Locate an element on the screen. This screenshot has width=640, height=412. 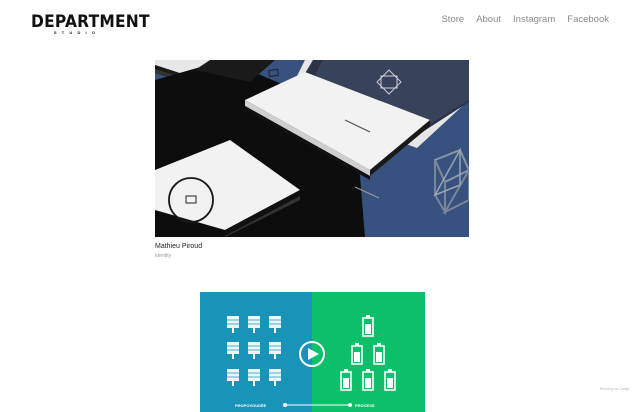
project-title: Mathieu Piroud is located at coordinates (312, 246).